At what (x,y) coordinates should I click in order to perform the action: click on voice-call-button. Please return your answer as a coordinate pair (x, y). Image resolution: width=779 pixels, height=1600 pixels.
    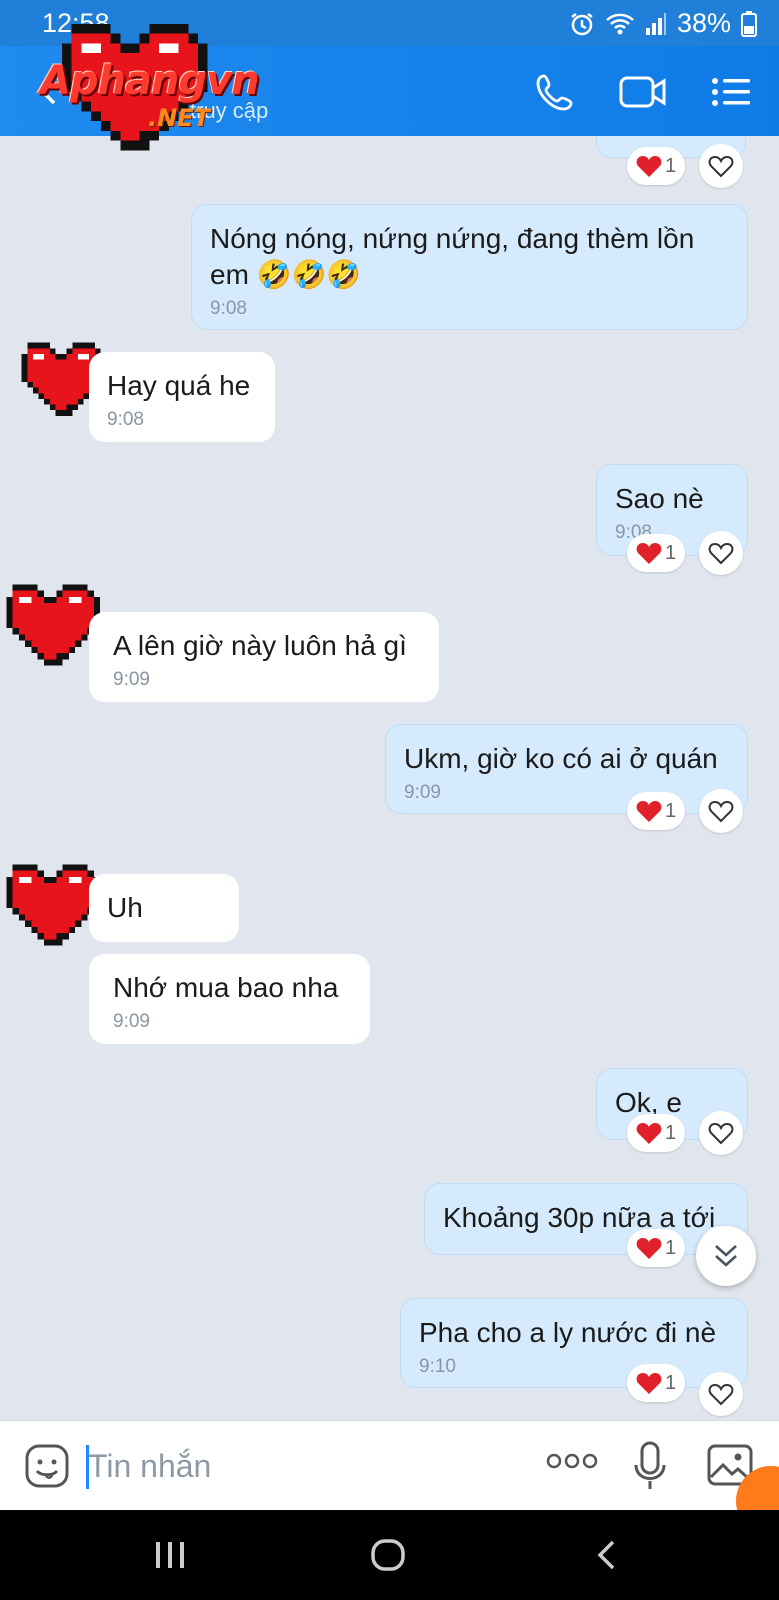
    Looking at the image, I should click on (555, 92).